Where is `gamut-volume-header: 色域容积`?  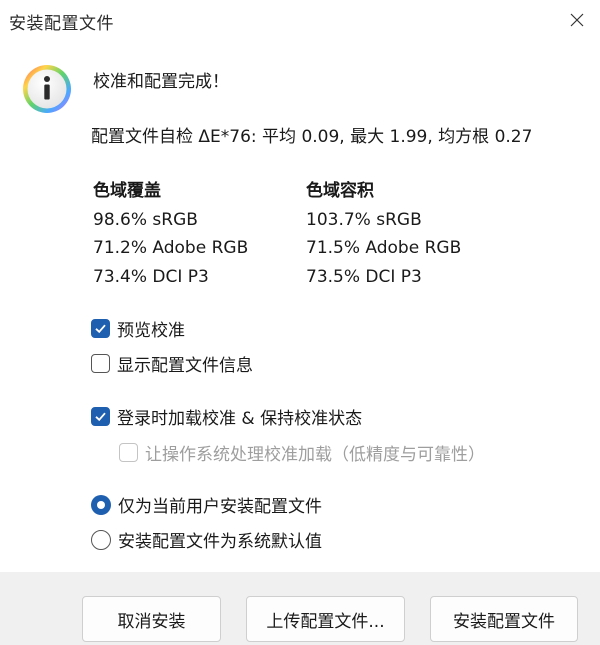 gamut-volume-header: 色域容积 is located at coordinates (340, 191).